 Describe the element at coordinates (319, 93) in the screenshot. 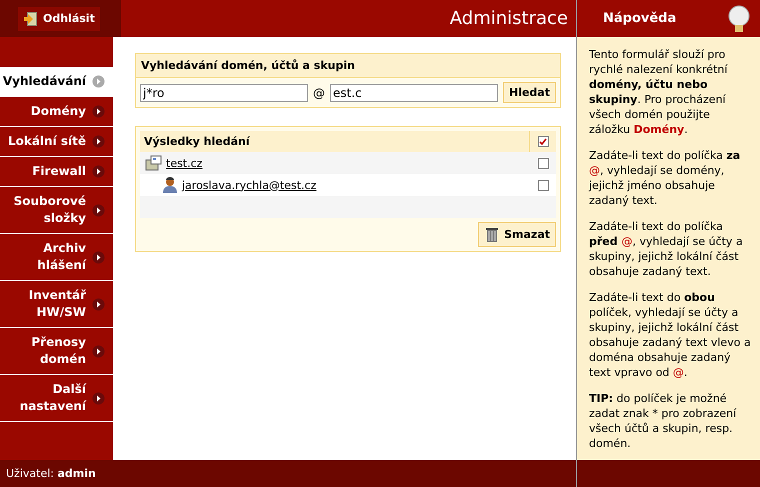

I see `at-sign: @` at that location.